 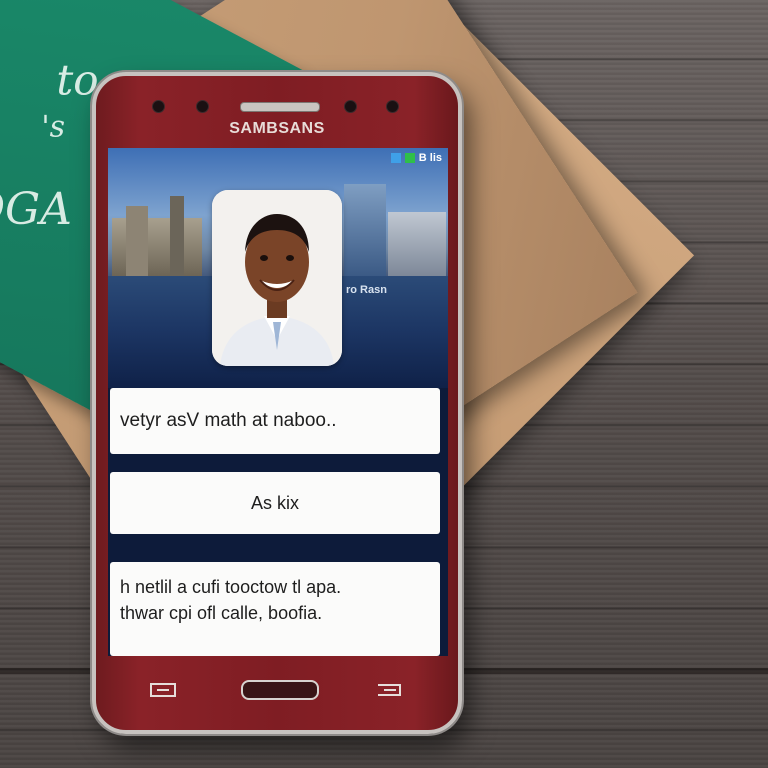 What do you see at coordinates (389, 690) in the screenshot?
I see `recent-apps-icon` at bounding box center [389, 690].